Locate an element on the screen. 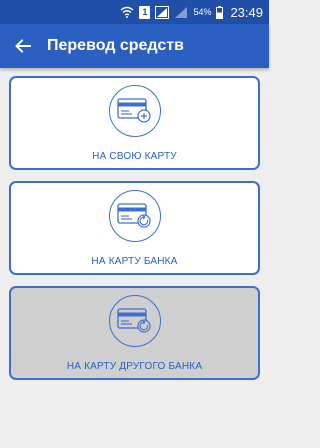 The height and width of the screenshot is (448, 320). back-arrow-icon is located at coordinates (23, 46).